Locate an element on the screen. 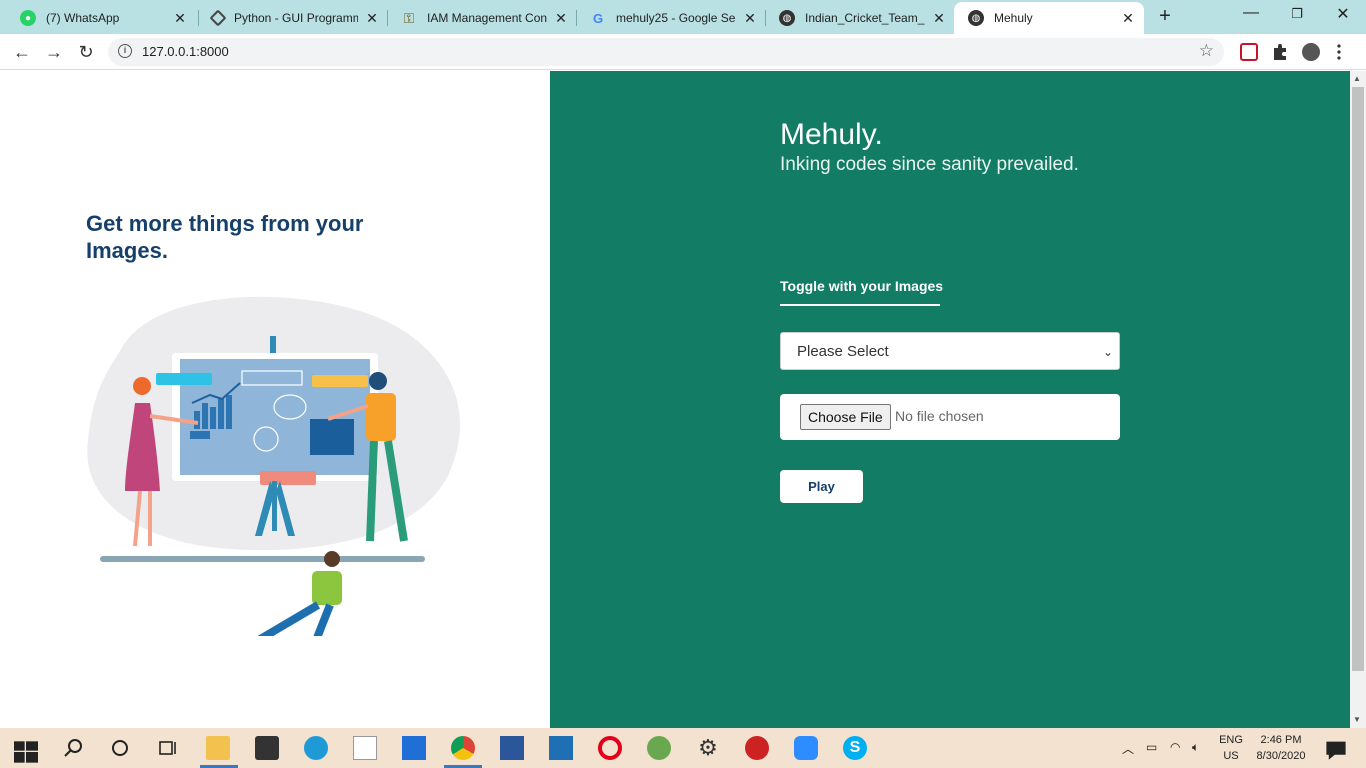  skype-icon: S is located at coordinates (855, 748).